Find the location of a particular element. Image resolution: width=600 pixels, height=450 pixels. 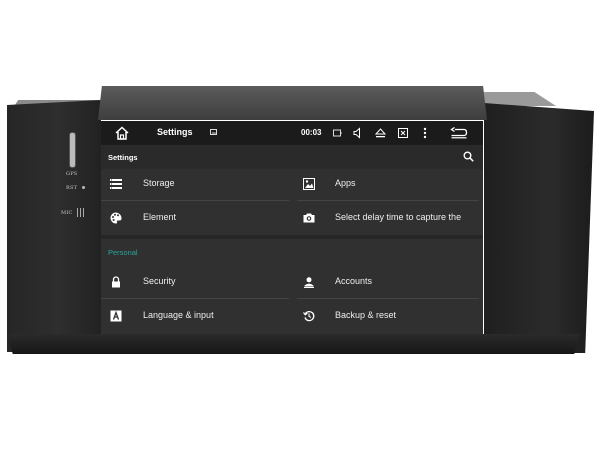

settings-item-label: Element is located at coordinates (160, 217).